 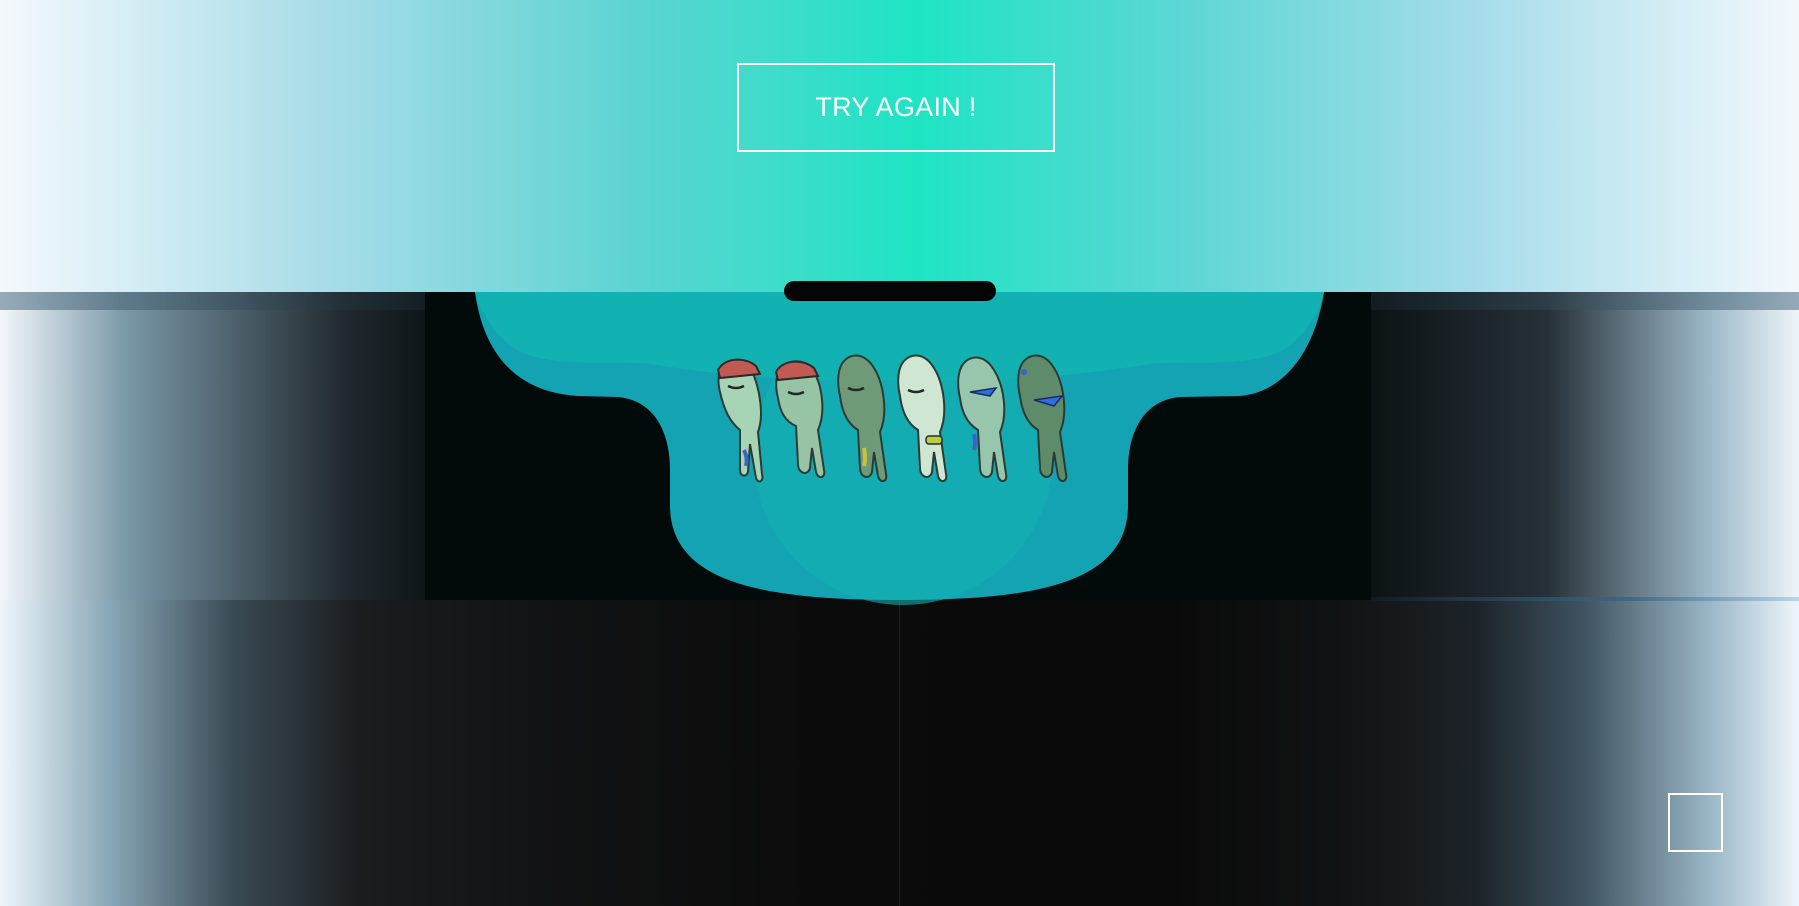 What do you see at coordinates (892, 418) in the screenshot?
I see `character-lineup` at bounding box center [892, 418].